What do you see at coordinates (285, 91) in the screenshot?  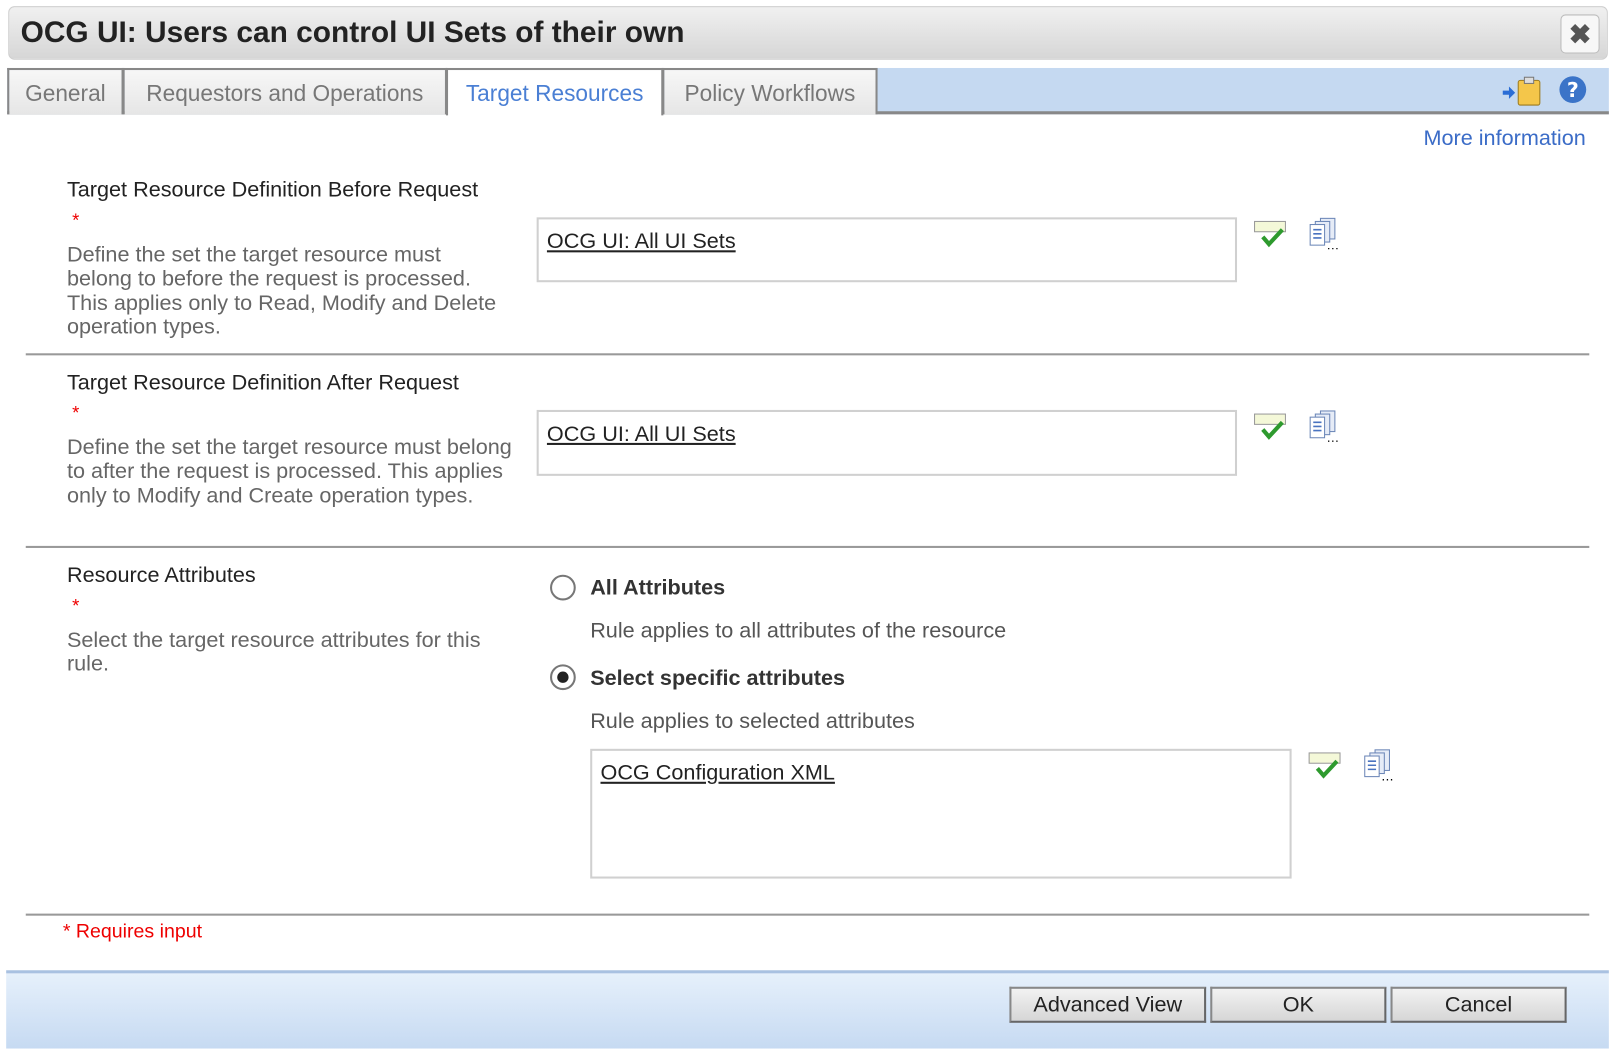 I see `tab-requestors-and-operations: Requestors and Operations` at bounding box center [285, 91].